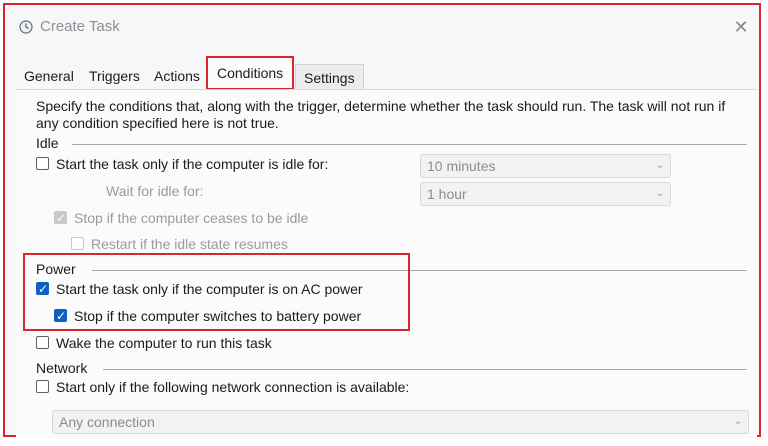  Describe the element at coordinates (77, 243) in the screenshot. I see `restart-if-resumes-checkbox` at that location.